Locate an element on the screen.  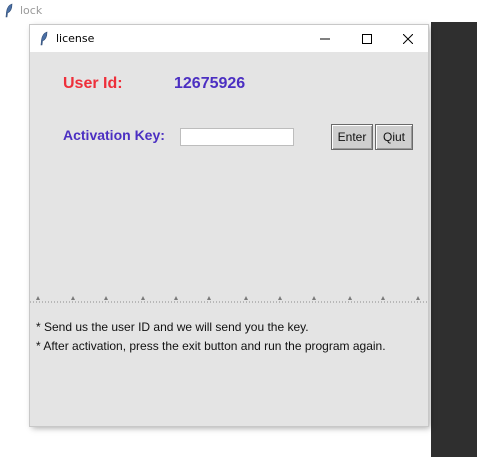
maximize-icon is located at coordinates (367, 38).